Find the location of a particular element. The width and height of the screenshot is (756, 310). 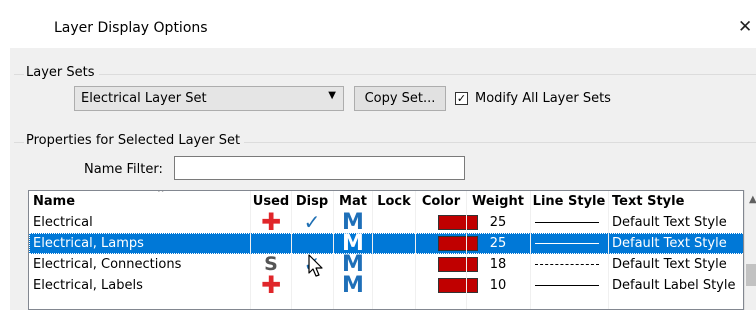

properties-group-label: Properties for Selected Layer Set is located at coordinates (134, 140).